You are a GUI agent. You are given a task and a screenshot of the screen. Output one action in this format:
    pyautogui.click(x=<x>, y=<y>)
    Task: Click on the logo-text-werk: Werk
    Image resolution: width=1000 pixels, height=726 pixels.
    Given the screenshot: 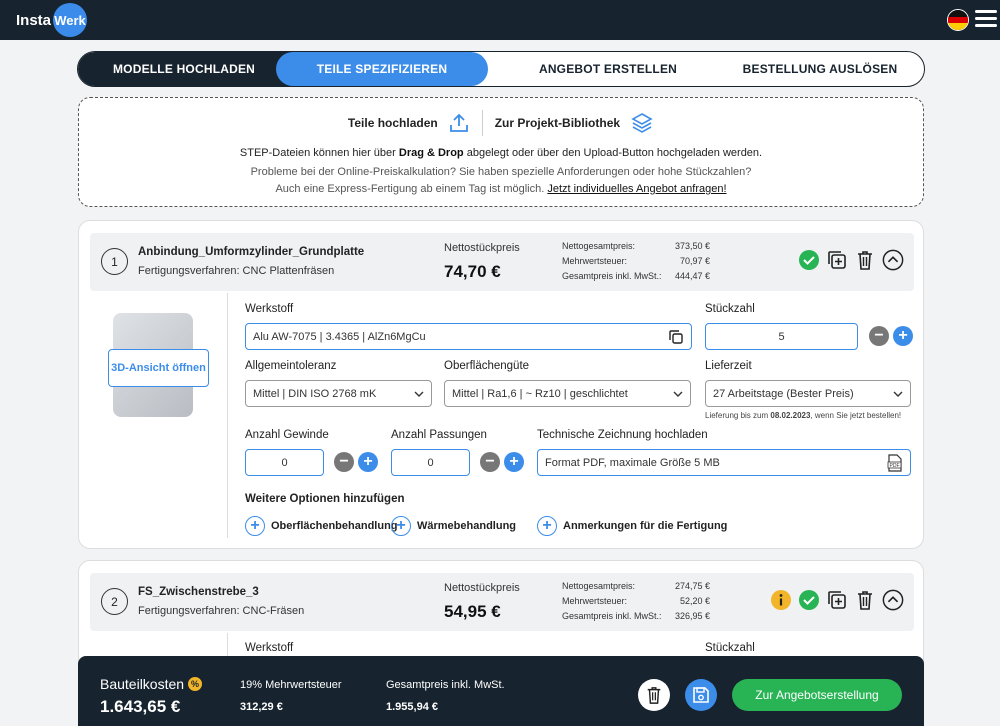 What is the action you would take?
    pyautogui.click(x=70, y=20)
    